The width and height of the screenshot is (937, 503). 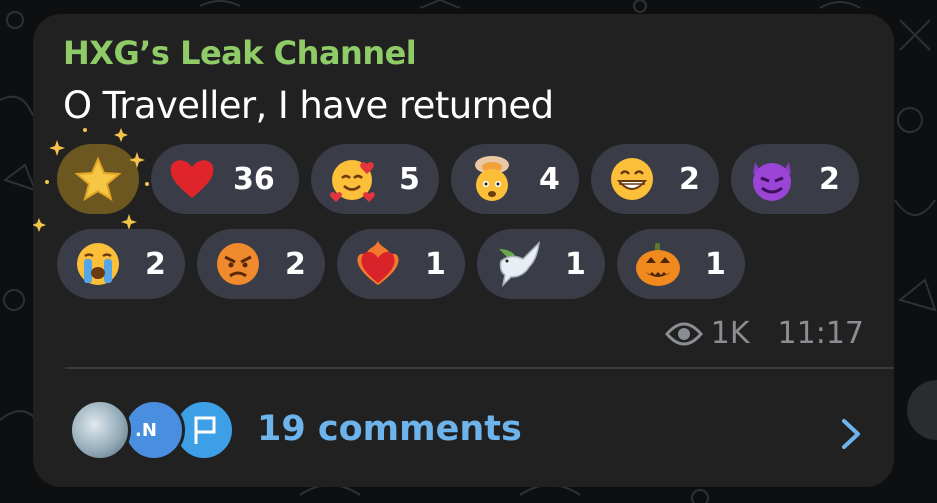 I want to click on star-icon, so click(x=98, y=179).